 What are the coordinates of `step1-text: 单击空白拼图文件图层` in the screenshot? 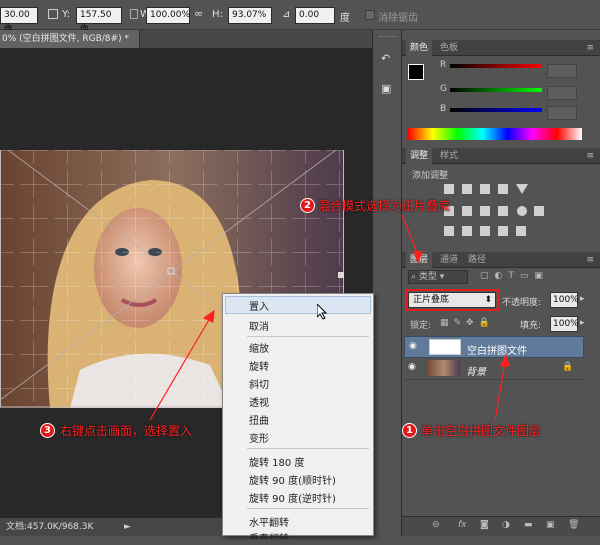 It's located at (481, 430).